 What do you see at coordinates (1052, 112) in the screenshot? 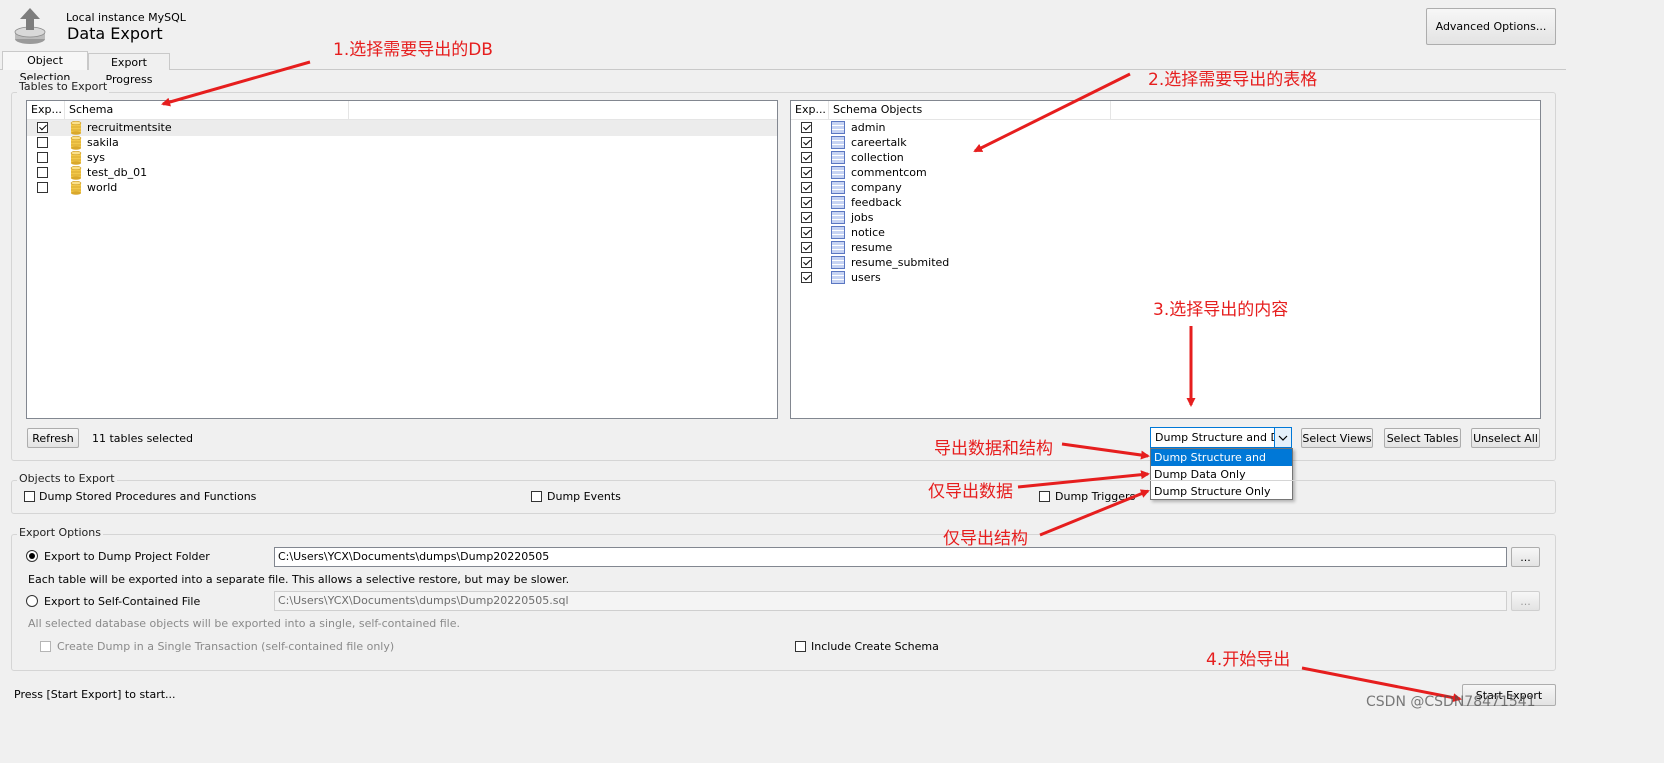
I see `arrow-tables` at bounding box center [1052, 112].